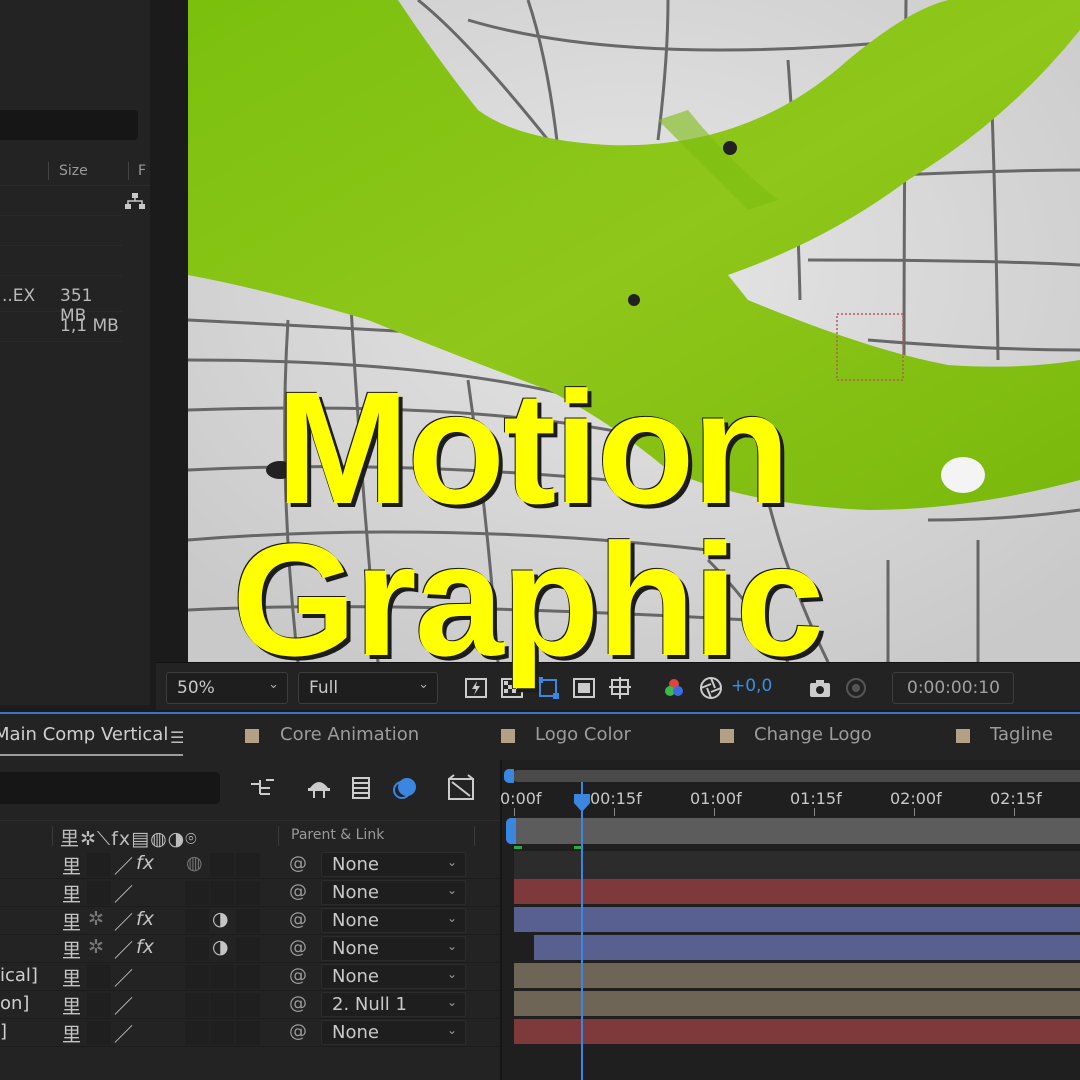  I want to click on project-item-row: ..EX 351 MB, so click(61, 304).